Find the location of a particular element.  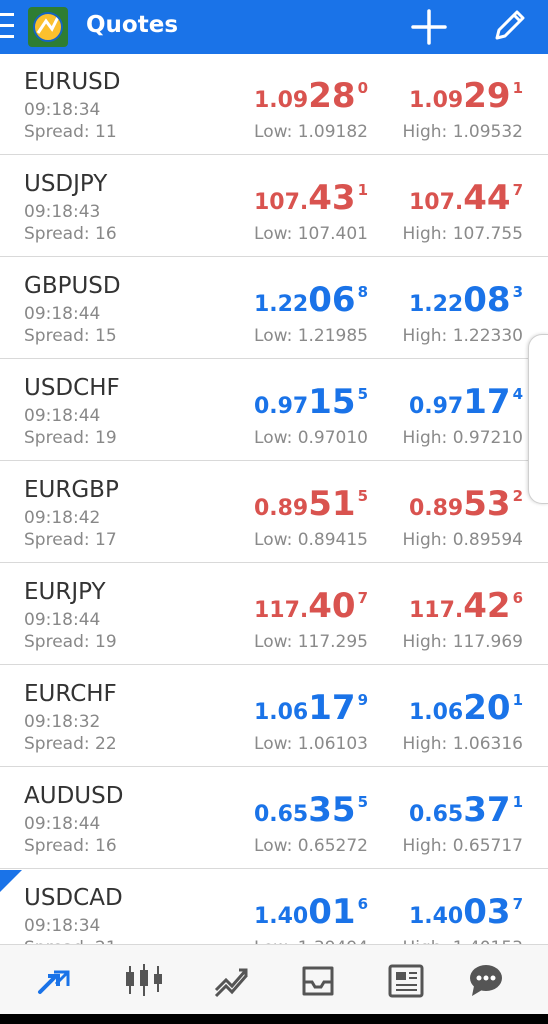

symbol-name: EURJPY is located at coordinates (65, 592).